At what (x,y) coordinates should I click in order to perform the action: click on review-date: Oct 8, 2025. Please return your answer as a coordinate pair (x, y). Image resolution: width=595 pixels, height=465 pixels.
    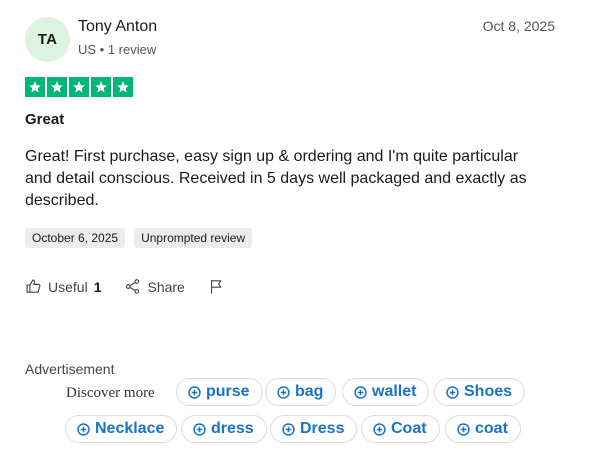
    Looking at the image, I should click on (518, 26).